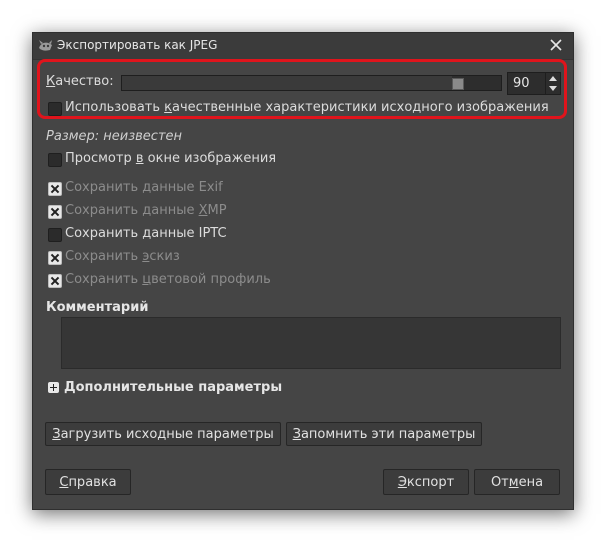  Describe the element at coordinates (556, 45) in the screenshot. I see `close-icon` at that location.